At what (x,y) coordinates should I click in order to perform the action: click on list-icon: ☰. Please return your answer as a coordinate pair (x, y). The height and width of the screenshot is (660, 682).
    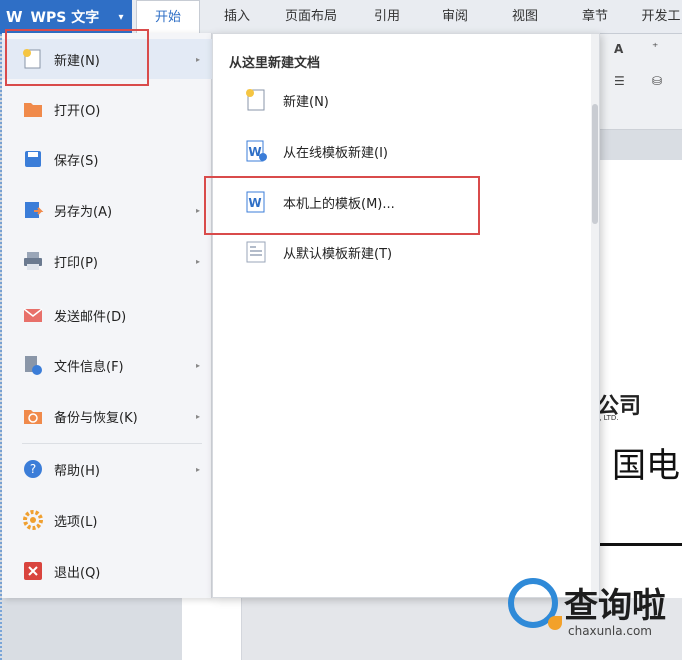
    Looking at the image, I should click on (619, 81).